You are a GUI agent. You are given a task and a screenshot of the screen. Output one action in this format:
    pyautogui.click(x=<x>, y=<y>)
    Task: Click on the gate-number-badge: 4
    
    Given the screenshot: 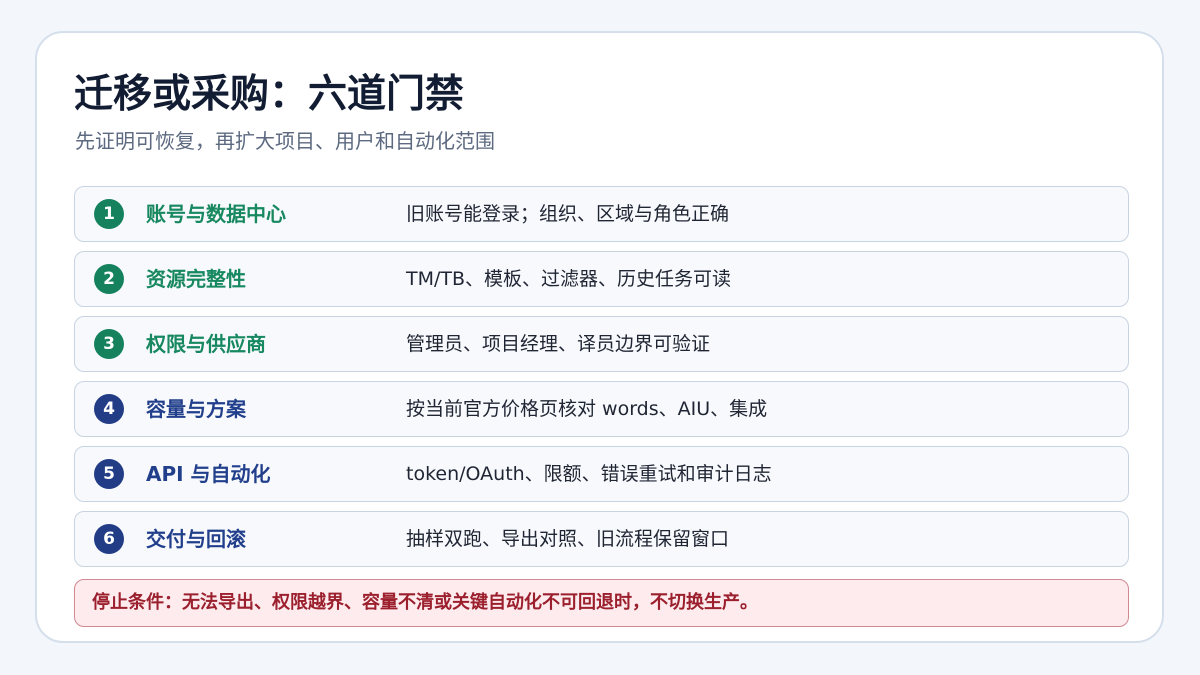 What is the action you would take?
    pyautogui.click(x=109, y=409)
    